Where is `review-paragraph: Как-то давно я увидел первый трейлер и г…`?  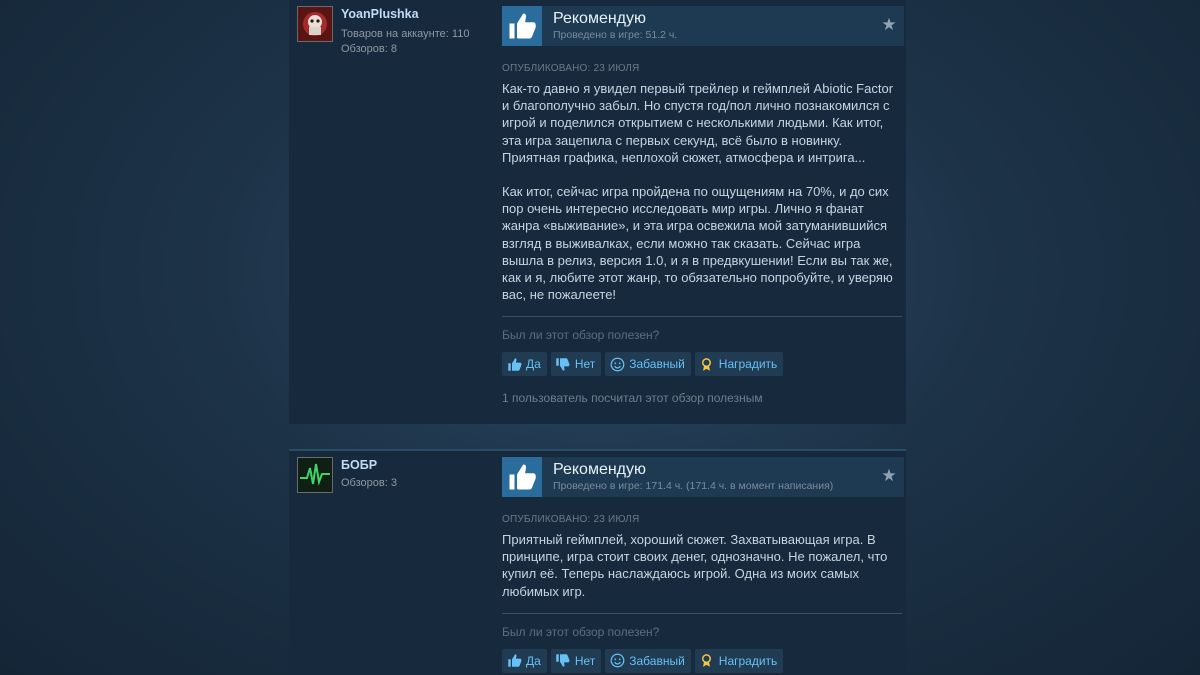
review-paragraph: Как-то давно я увидел первый трейлер и г… is located at coordinates (698, 123).